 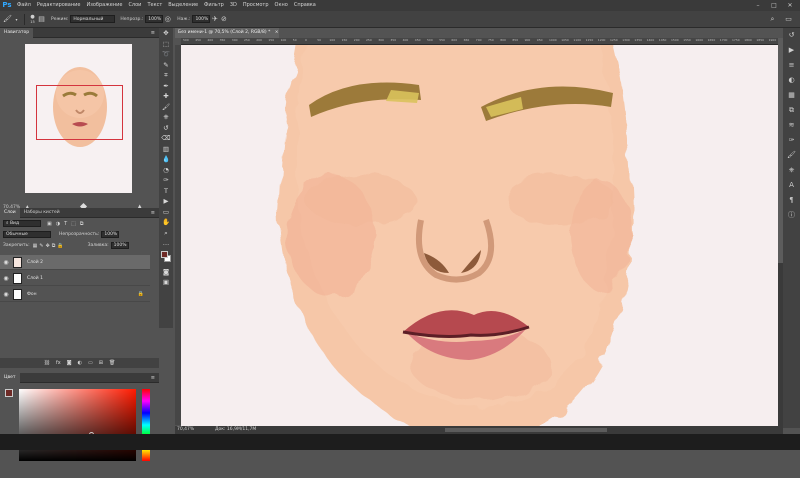 I want to click on layer-kind-filter: ⌕ Вид, so click(x=22, y=223).